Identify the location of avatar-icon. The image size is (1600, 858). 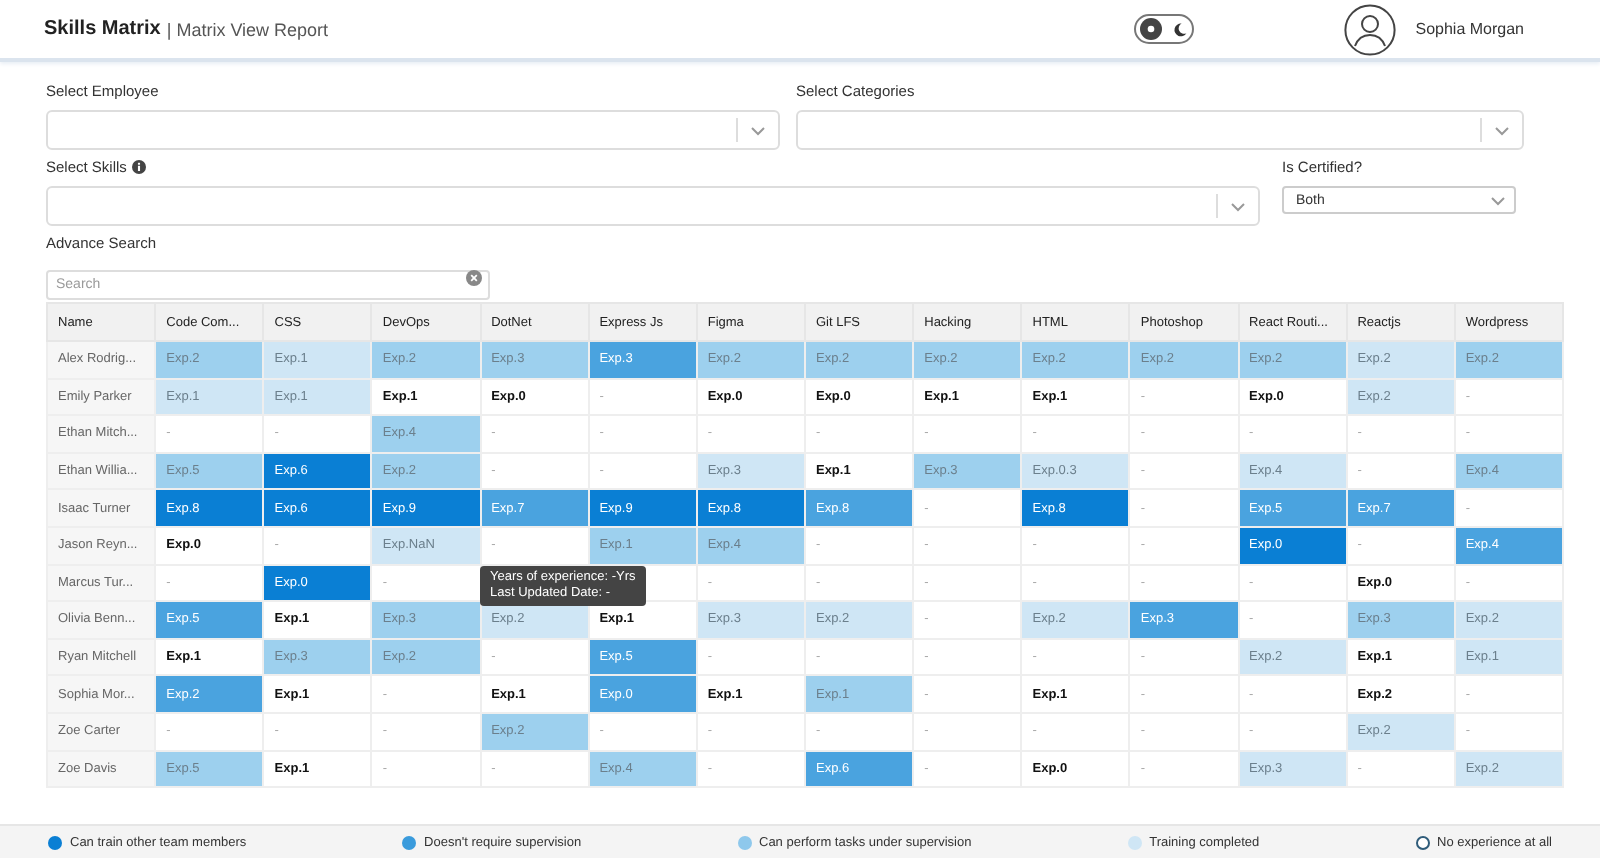
(1369, 29).